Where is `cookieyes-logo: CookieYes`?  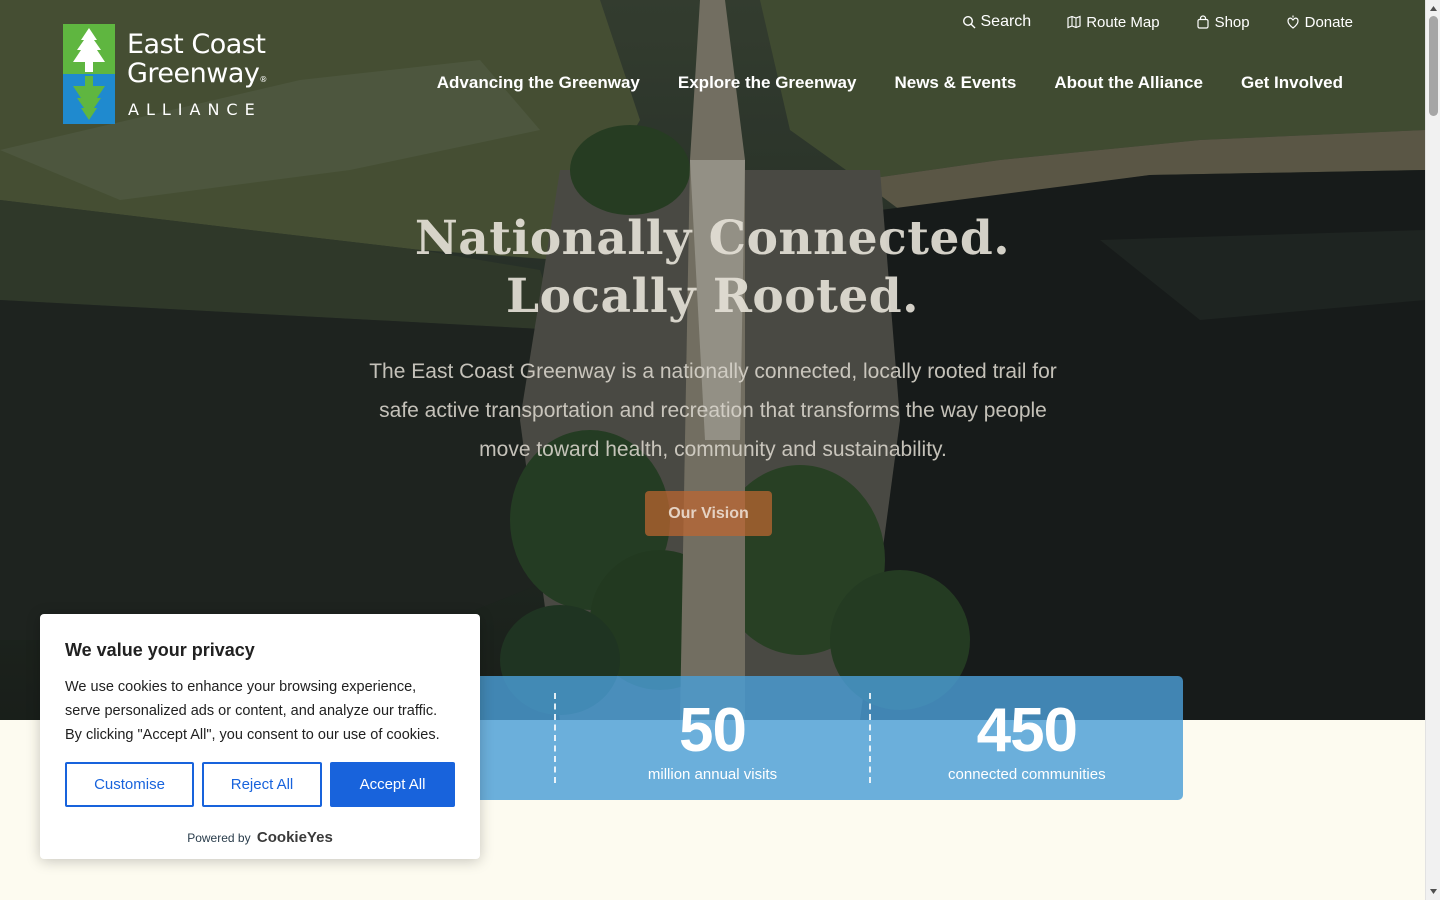
cookieyes-logo: CookieYes is located at coordinates (295, 837).